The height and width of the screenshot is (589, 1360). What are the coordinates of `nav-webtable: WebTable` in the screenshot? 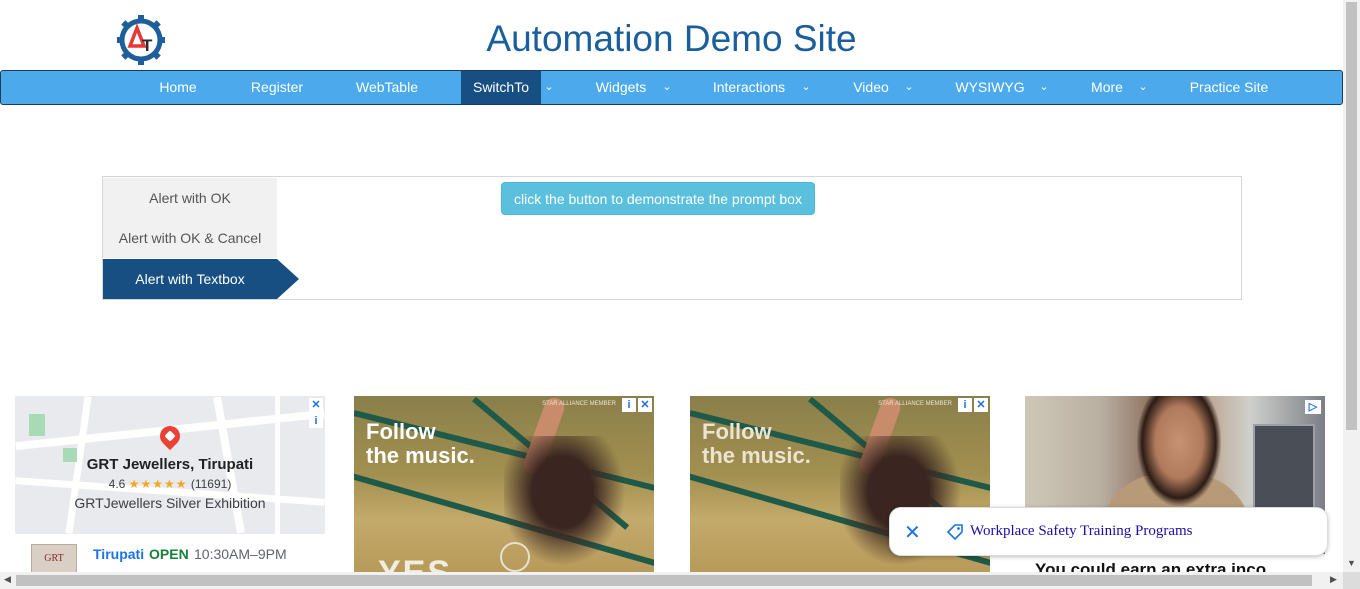 It's located at (387, 87).